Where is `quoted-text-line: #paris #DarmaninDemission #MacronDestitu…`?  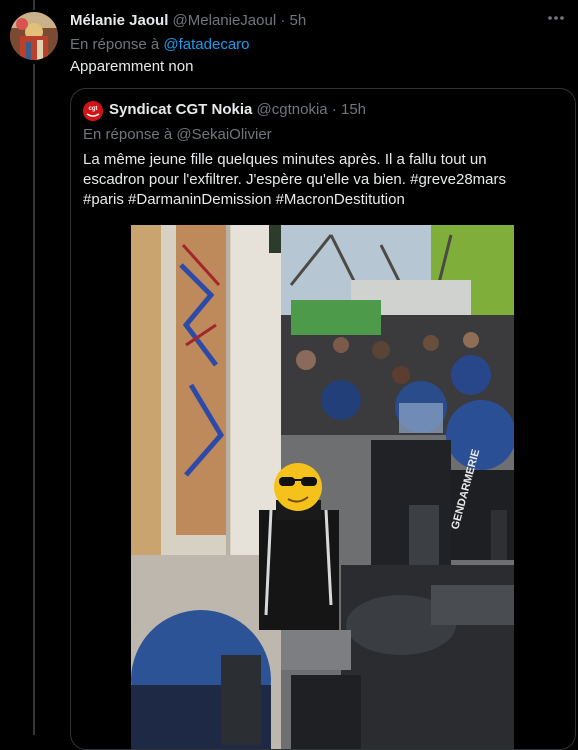 quoted-text-line: #paris #DarmaninDemission #MacronDestitu… is located at coordinates (244, 199).